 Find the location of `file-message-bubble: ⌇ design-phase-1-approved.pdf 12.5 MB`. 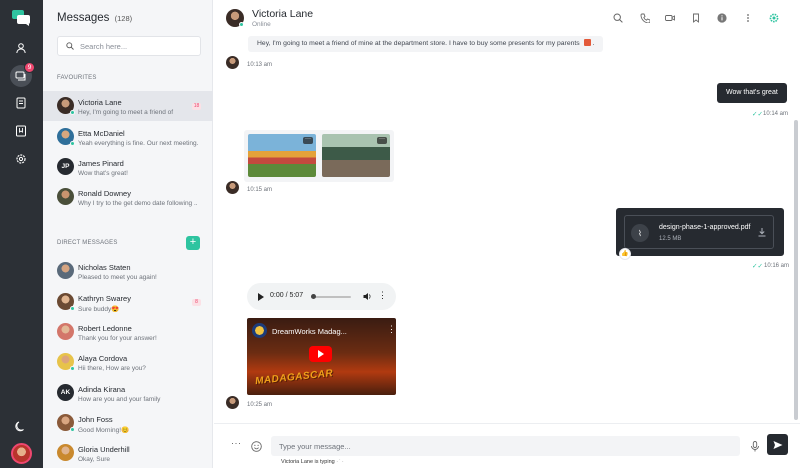

file-message-bubble: ⌇ design-phase-1-approved.pdf 12.5 MB is located at coordinates (700, 232).